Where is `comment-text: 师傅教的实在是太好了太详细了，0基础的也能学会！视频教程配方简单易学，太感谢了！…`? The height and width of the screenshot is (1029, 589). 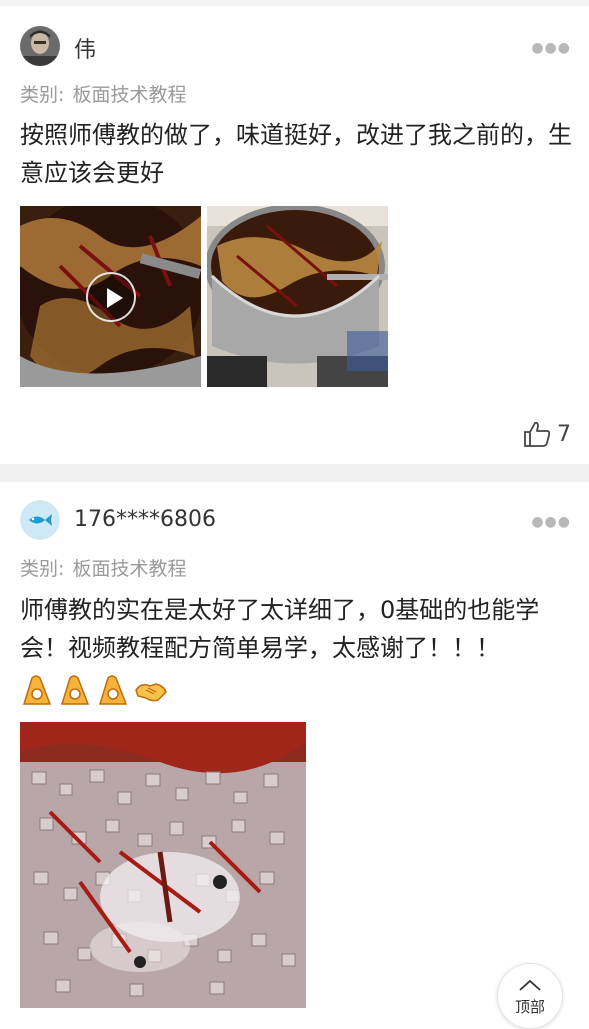 comment-text: 师傅教的实在是太好了太详细了，0基础的也能学会！视频教程配方简单易学，太感谢了！… is located at coordinates (280, 629).